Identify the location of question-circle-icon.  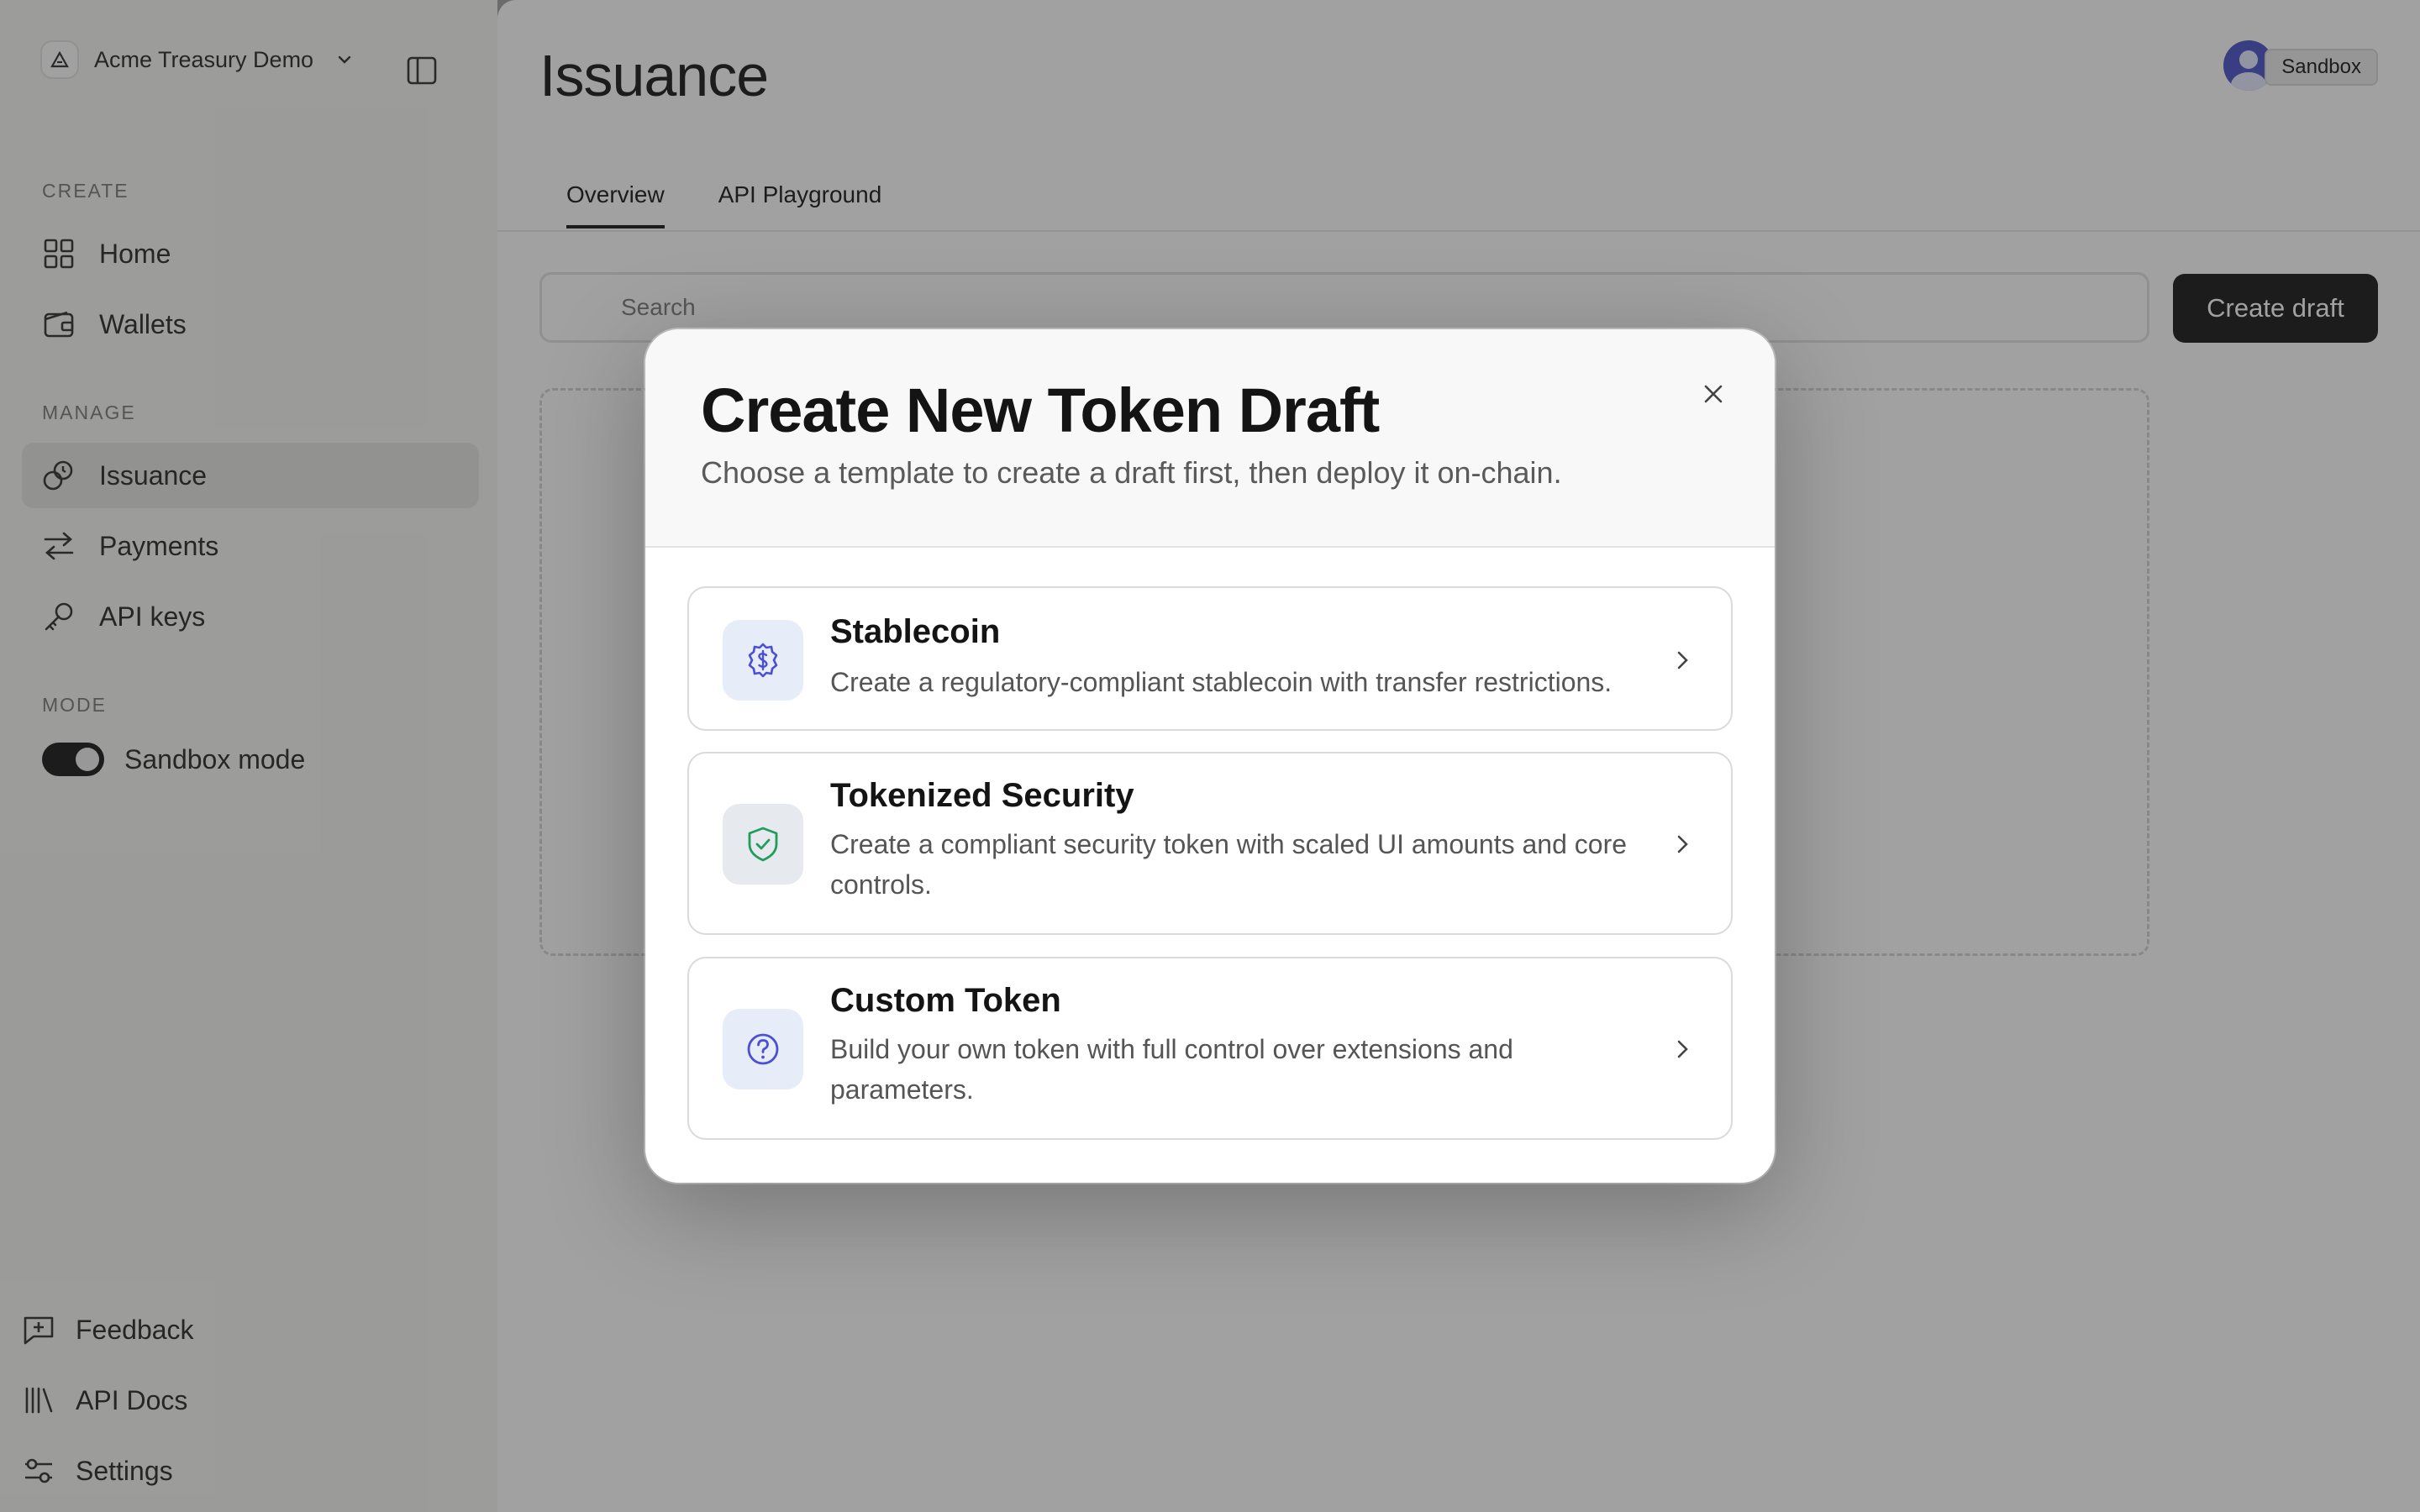
(763, 1049).